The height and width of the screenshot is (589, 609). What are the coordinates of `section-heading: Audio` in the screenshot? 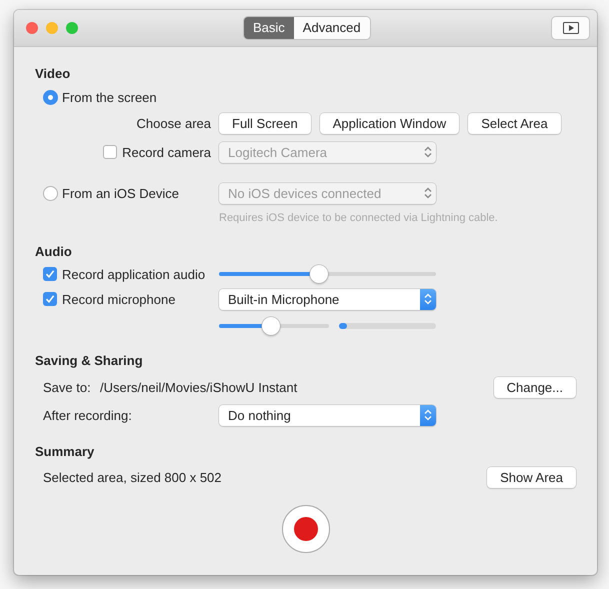 It's located at (54, 251).